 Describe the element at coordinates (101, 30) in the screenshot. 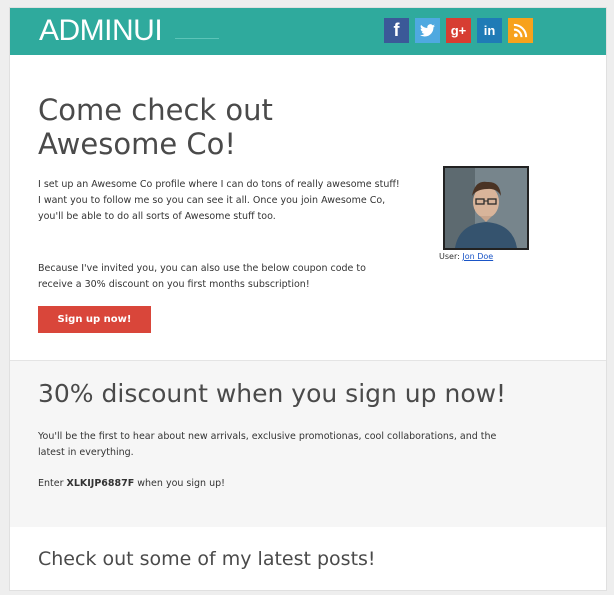

I see `logo: ADMINUI` at that location.